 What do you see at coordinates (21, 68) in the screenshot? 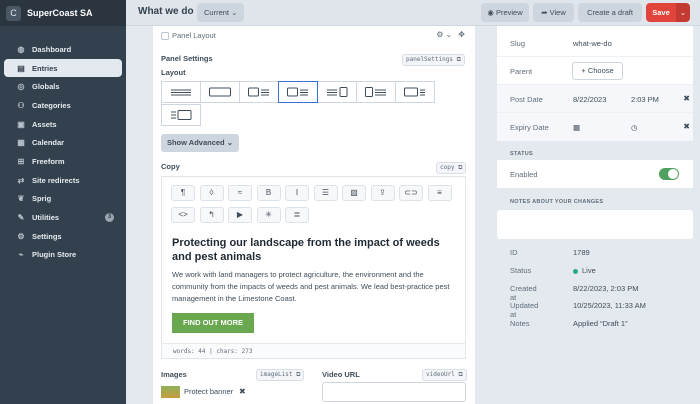
I see `entries-icon: ▤` at bounding box center [21, 68].